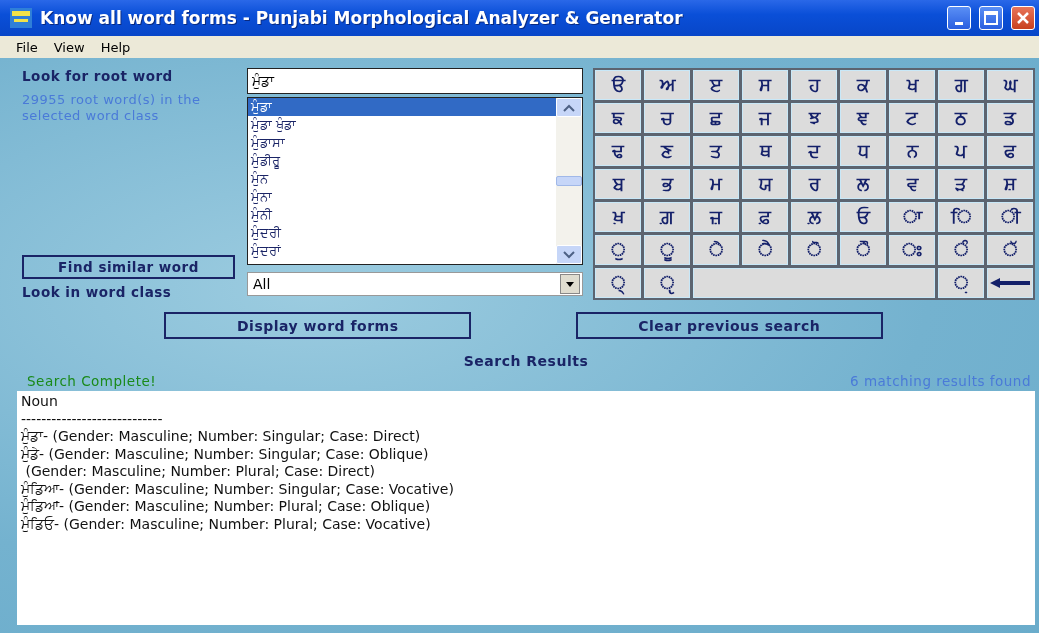 The width and height of the screenshot is (1039, 633). Describe the element at coordinates (402, 179) in the screenshot. I see `word-list-item: ਮੁੰਨ` at that location.